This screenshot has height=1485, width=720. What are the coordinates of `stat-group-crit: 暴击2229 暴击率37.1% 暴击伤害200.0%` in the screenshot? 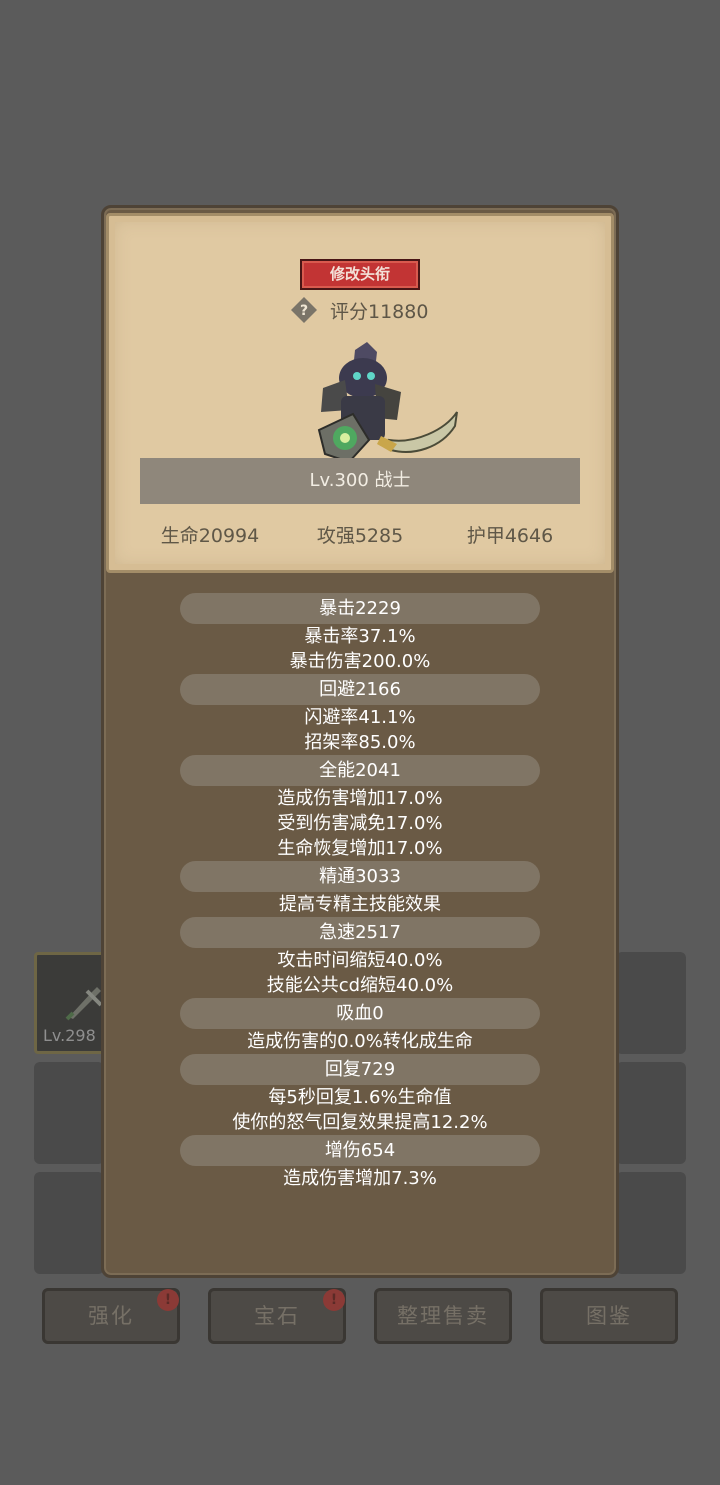 It's located at (360, 633).